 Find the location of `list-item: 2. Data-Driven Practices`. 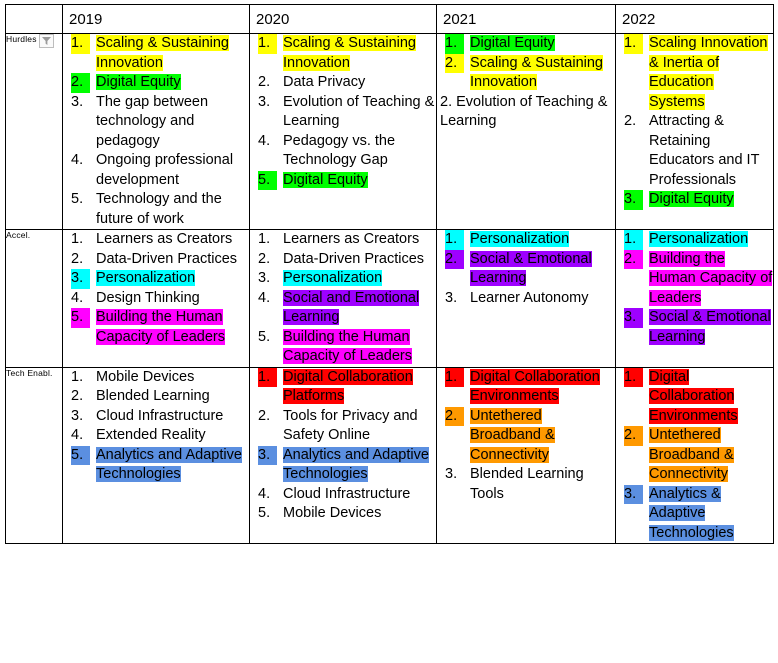

list-item: 2. Data-Driven Practices is located at coordinates (343, 260).